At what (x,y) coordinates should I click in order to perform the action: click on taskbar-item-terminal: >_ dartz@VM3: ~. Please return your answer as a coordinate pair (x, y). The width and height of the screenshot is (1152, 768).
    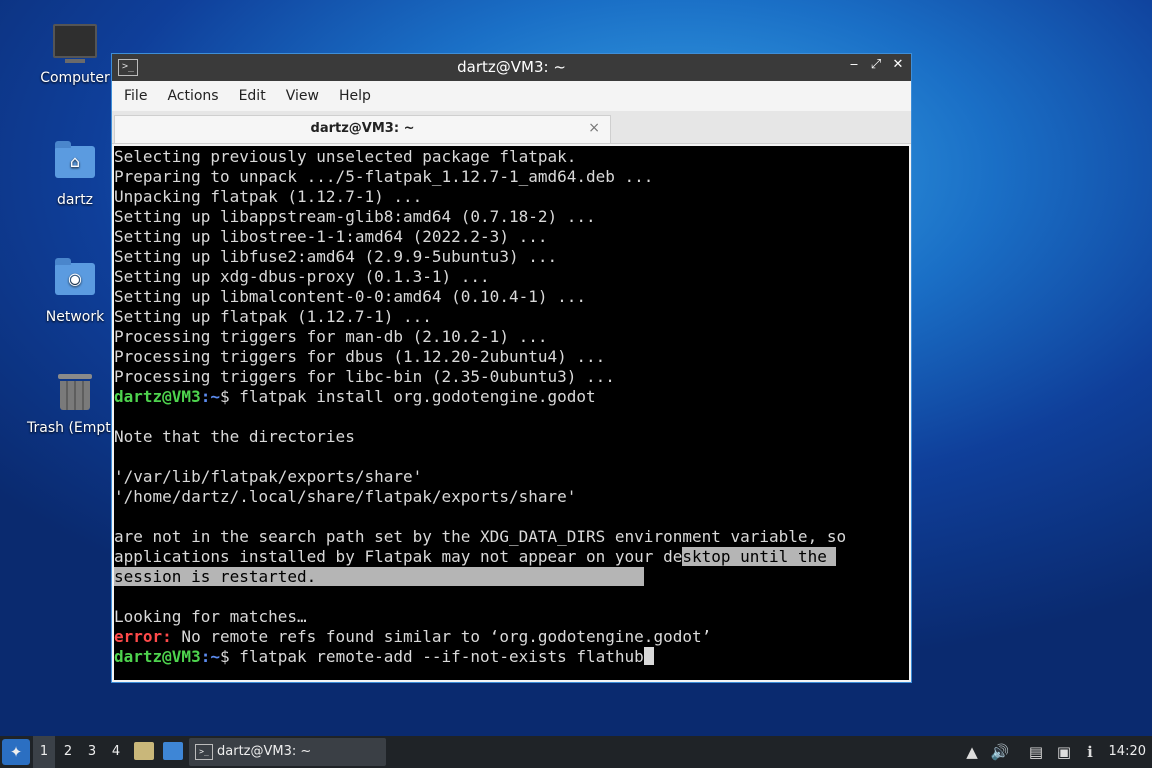
    Looking at the image, I should click on (287, 752).